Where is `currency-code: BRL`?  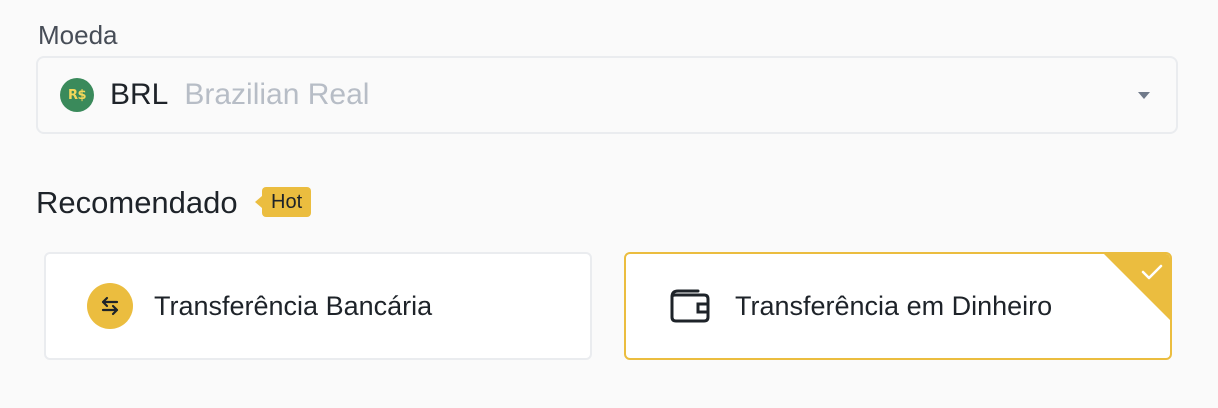 currency-code: BRL is located at coordinates (139, 94).